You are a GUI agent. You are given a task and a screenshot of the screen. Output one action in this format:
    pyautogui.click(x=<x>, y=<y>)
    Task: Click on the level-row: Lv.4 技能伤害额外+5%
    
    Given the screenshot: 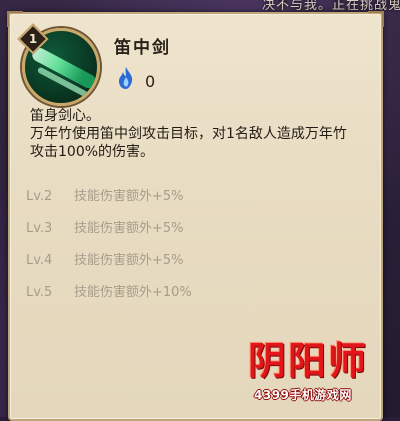 What is the action you would take?
    pyautogui.click(x=191, y=268)
    